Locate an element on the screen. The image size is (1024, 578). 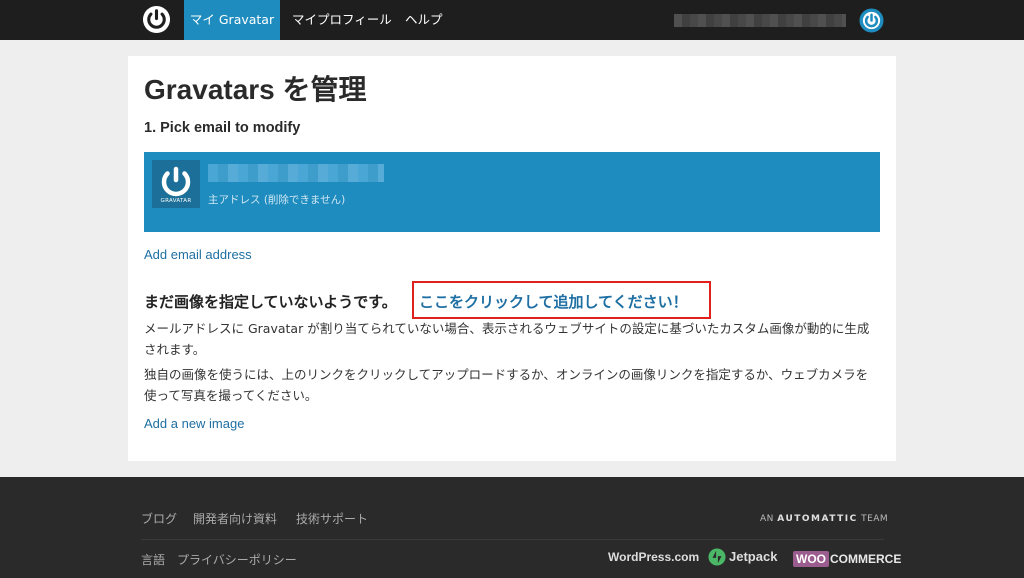
no-image-heading: まだ画像を指定していないようです。 is located at coordinates (270, 302).